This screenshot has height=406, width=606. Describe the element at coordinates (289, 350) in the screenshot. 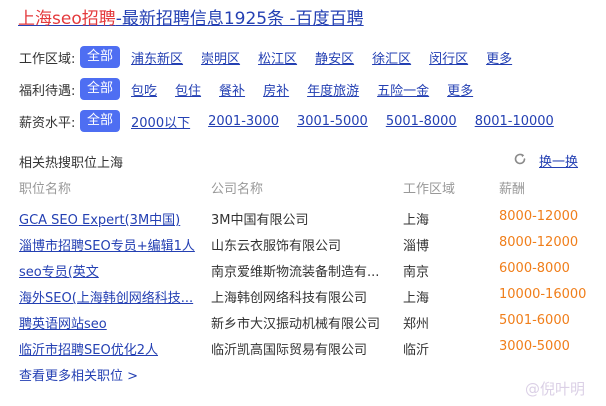

I see `company-name: 临沂凯高国际贸易有限公司` at that location.